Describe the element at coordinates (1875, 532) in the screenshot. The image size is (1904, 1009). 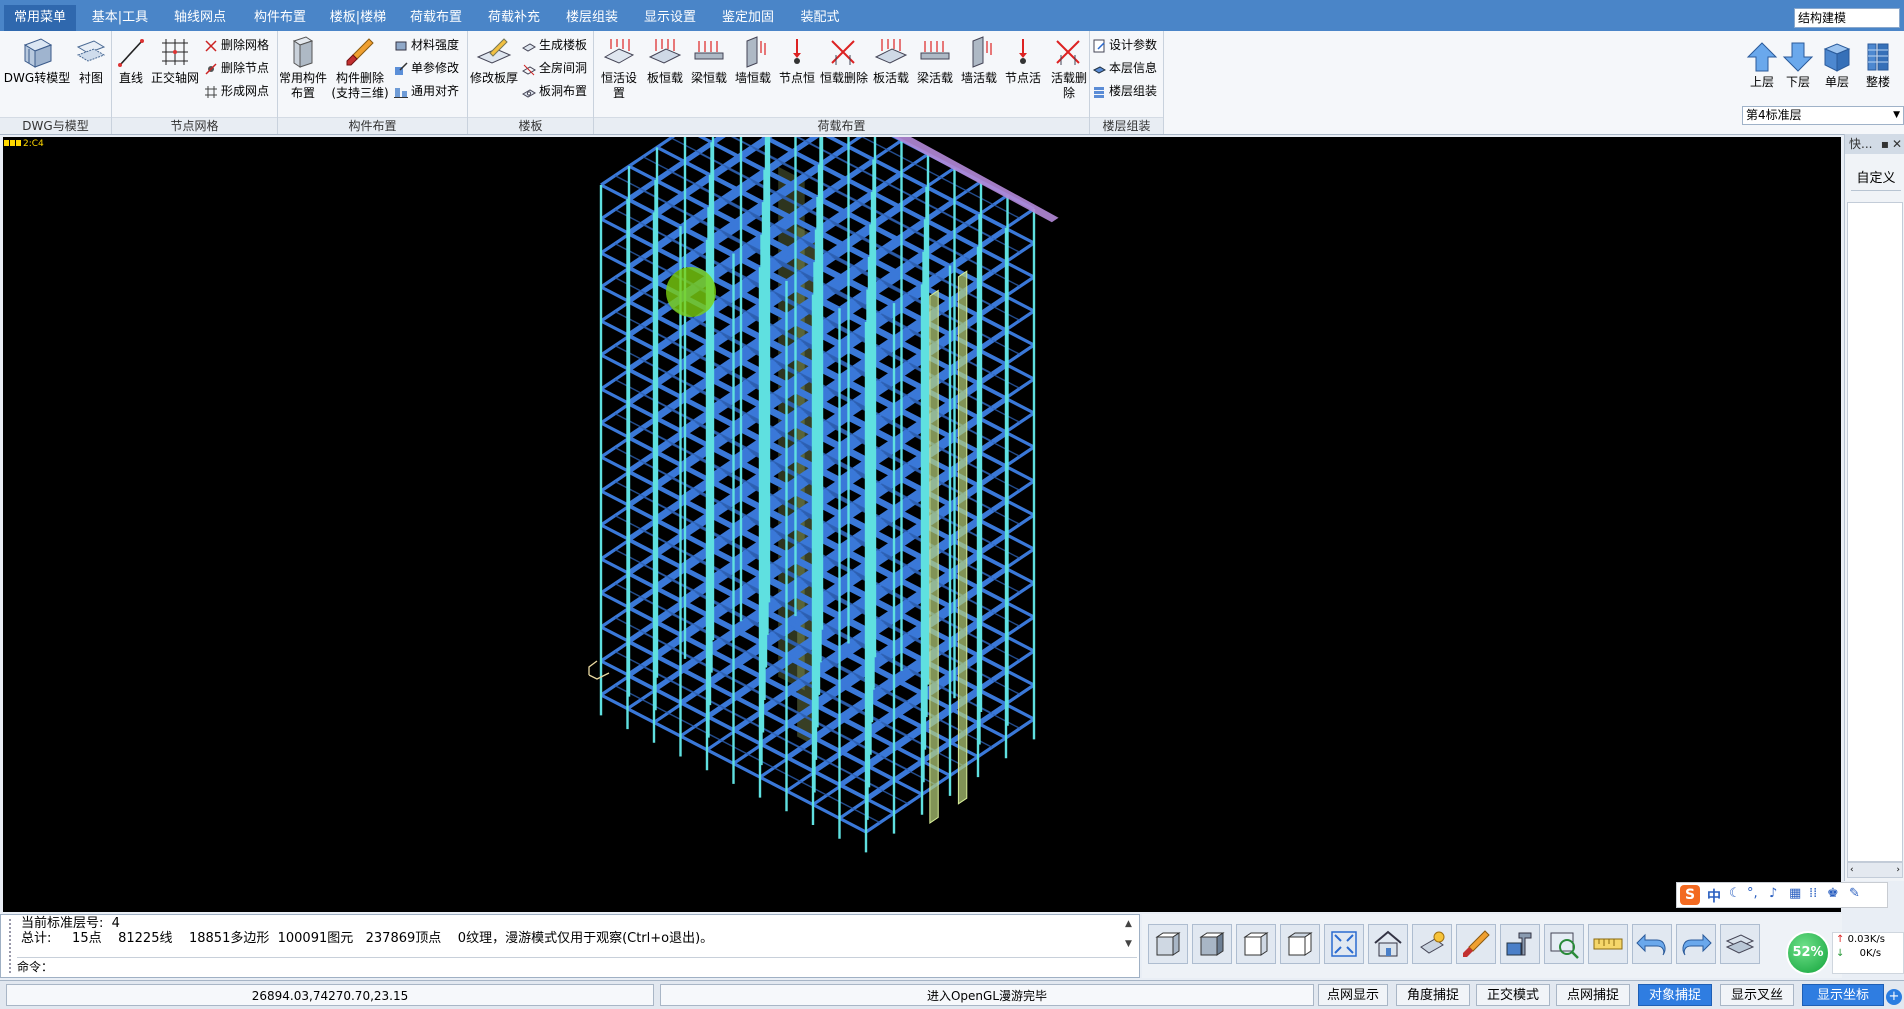
I see `quick-panel-list` at that location.